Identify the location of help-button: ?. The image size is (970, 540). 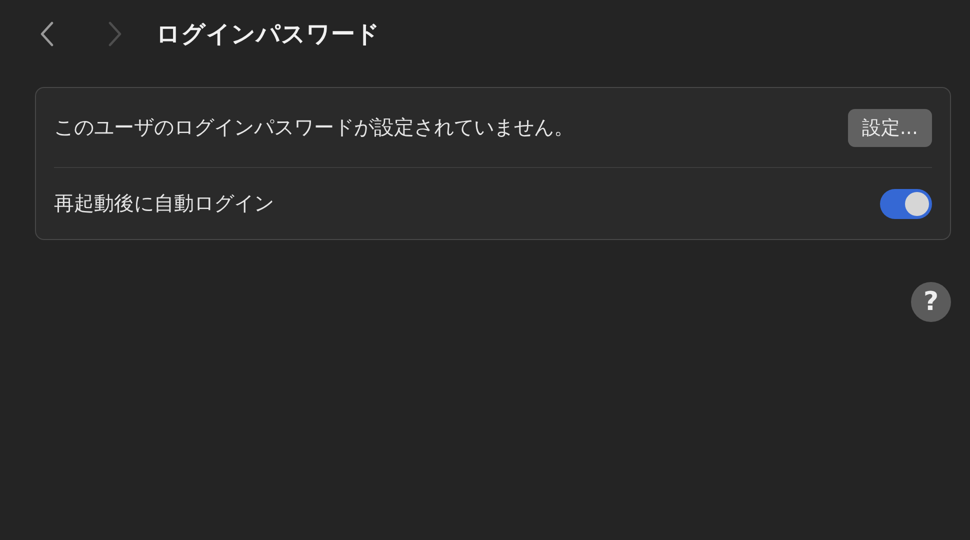
(931, 302).